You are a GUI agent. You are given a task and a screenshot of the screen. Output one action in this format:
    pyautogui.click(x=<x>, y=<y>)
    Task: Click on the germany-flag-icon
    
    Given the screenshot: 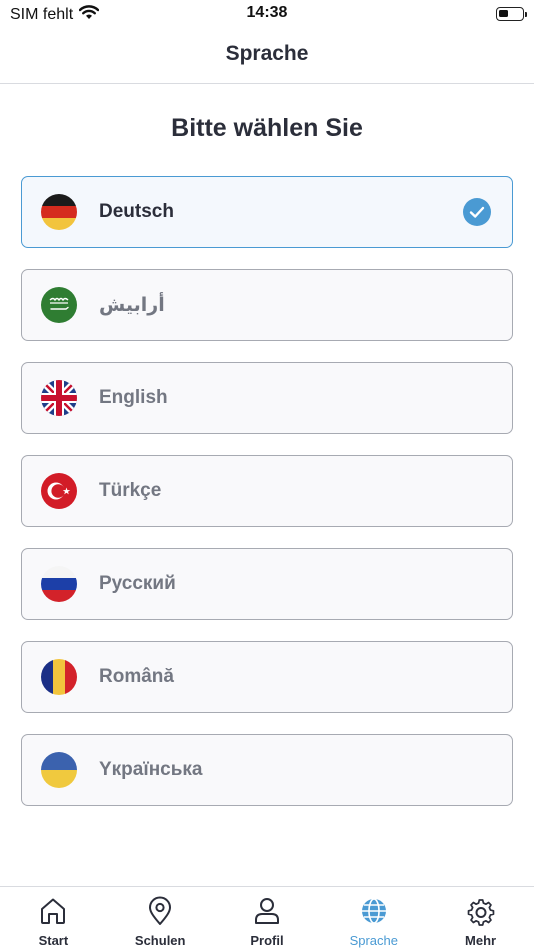 What is the action you would take?
    pyautogui.click(x=59, y=212)
    